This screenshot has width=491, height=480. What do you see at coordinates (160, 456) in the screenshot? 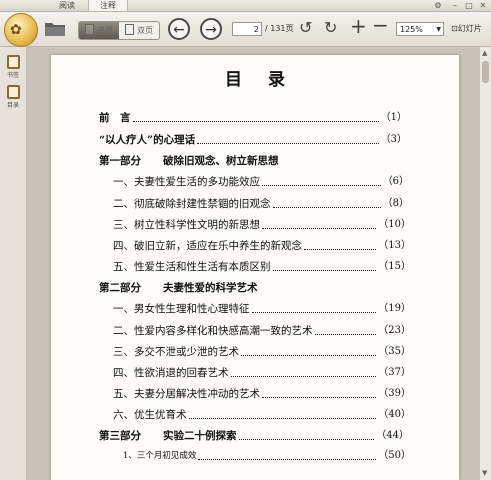
I see `toc-entry-text: 1、三个月初见成效` at bounding box center [160, 456].